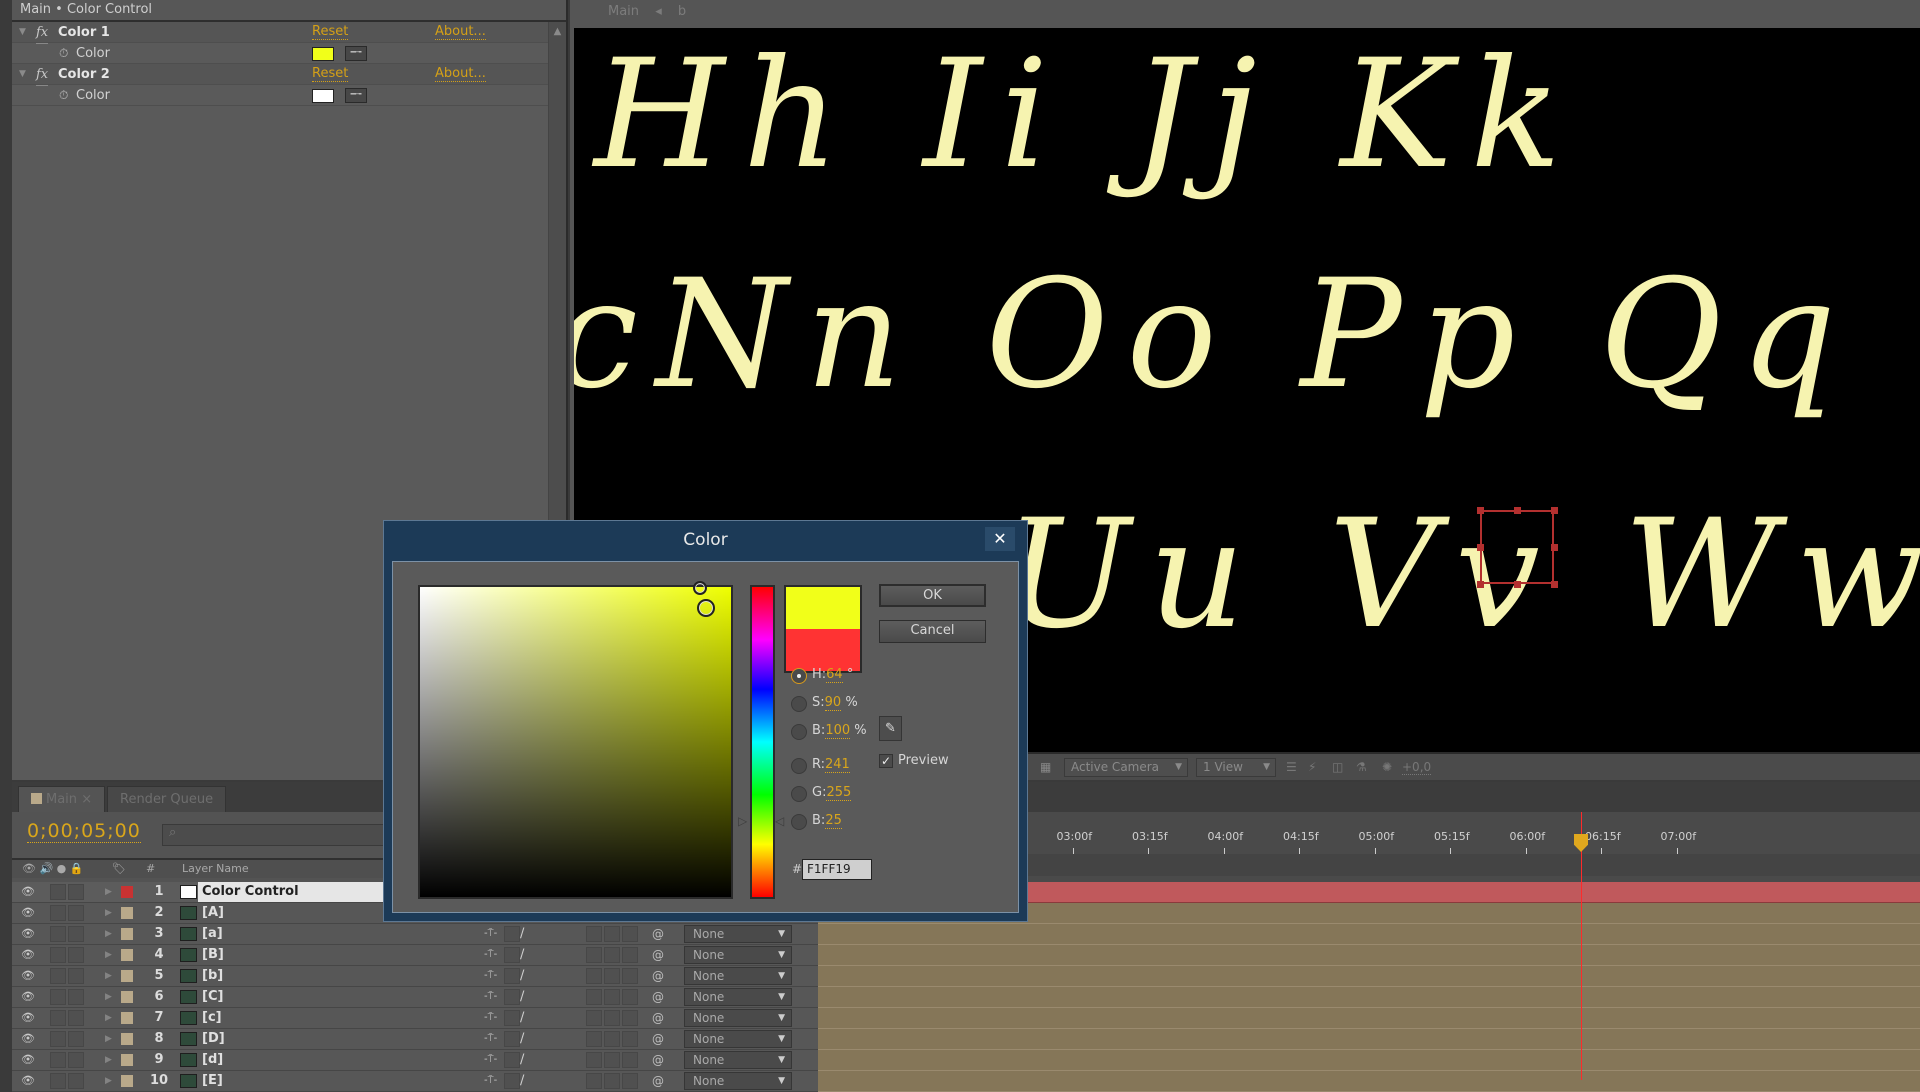 Image resolution: width=1920 pixels, height=1092 pixels. I want to click on comp-tab-b: b, so click(682, 11).